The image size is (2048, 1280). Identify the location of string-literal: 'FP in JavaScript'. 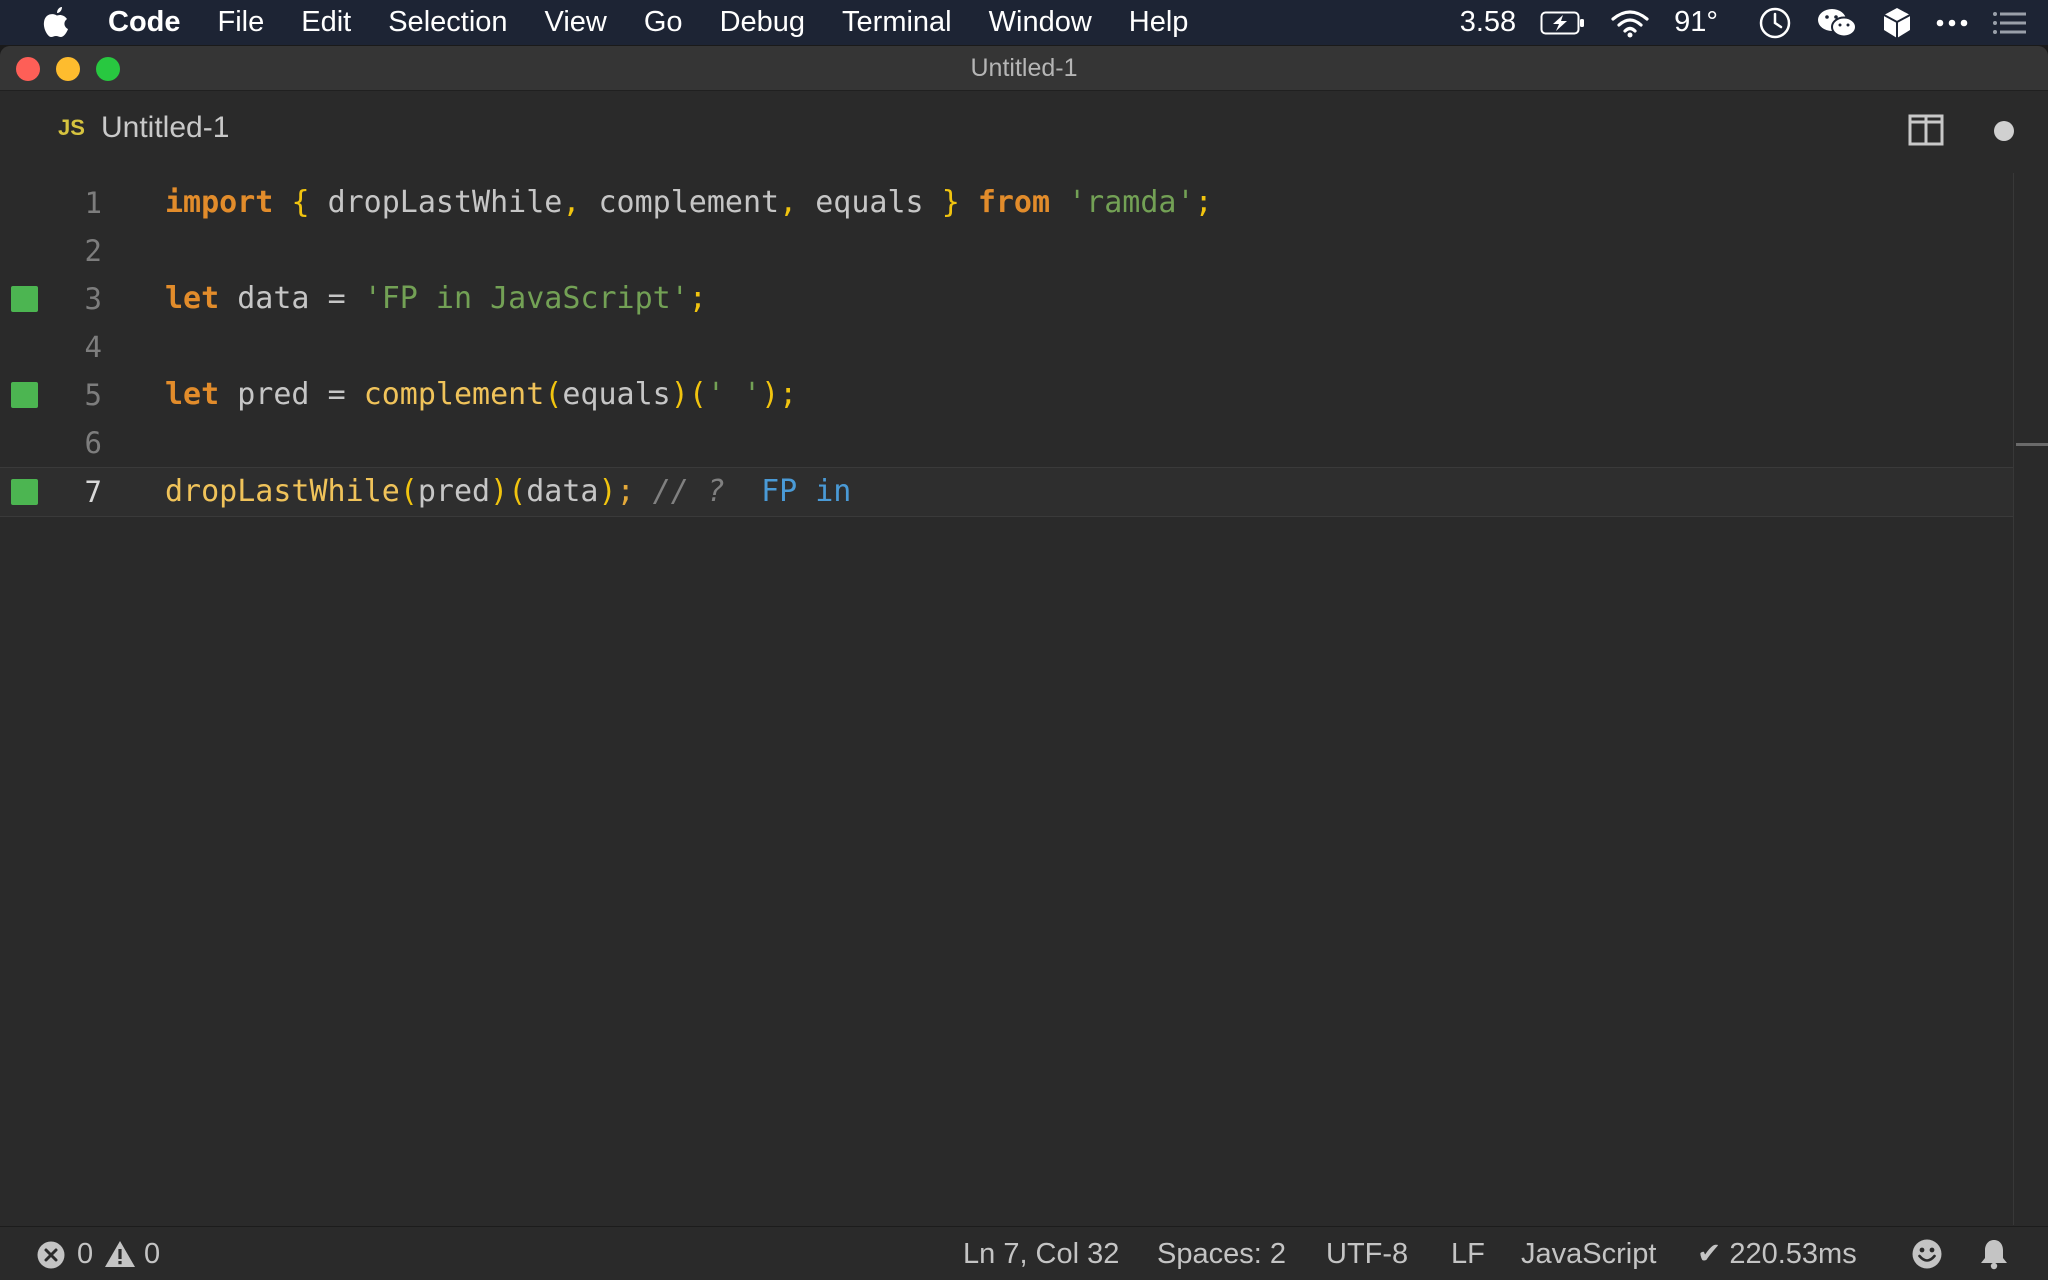
(526, 298).